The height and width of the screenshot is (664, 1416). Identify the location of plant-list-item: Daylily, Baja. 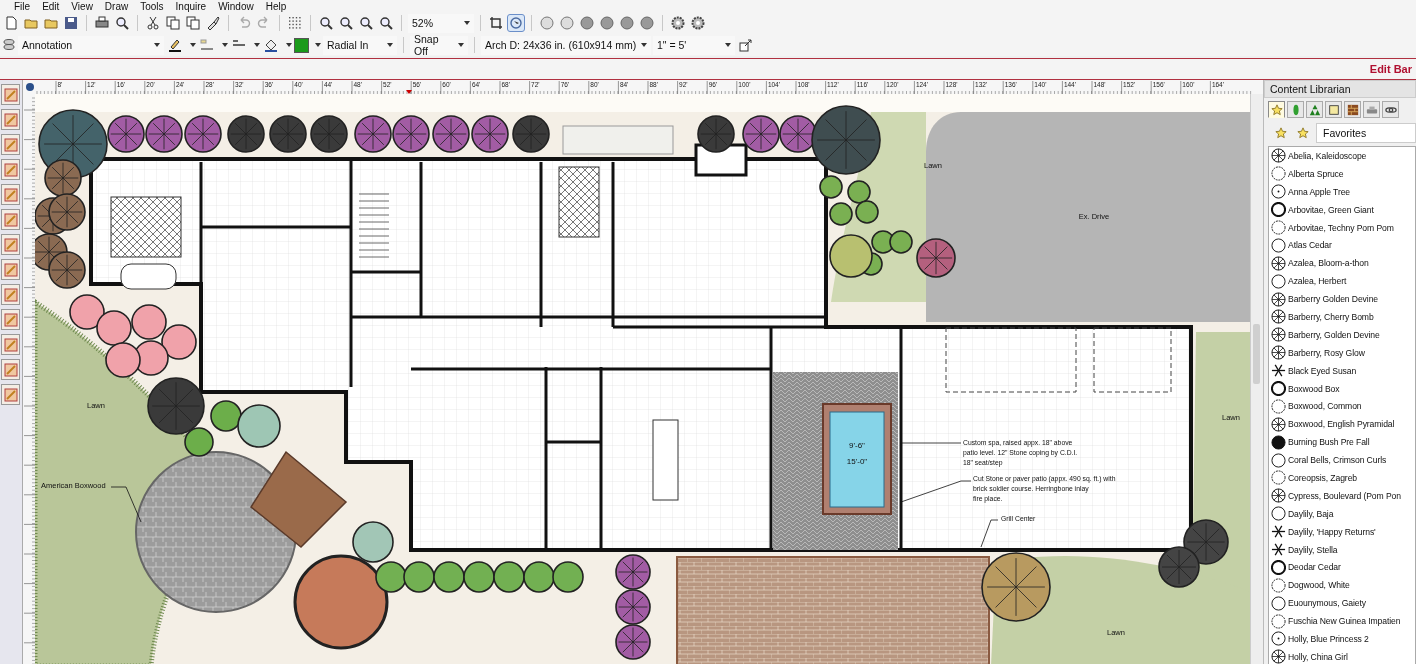
(1342, 513).